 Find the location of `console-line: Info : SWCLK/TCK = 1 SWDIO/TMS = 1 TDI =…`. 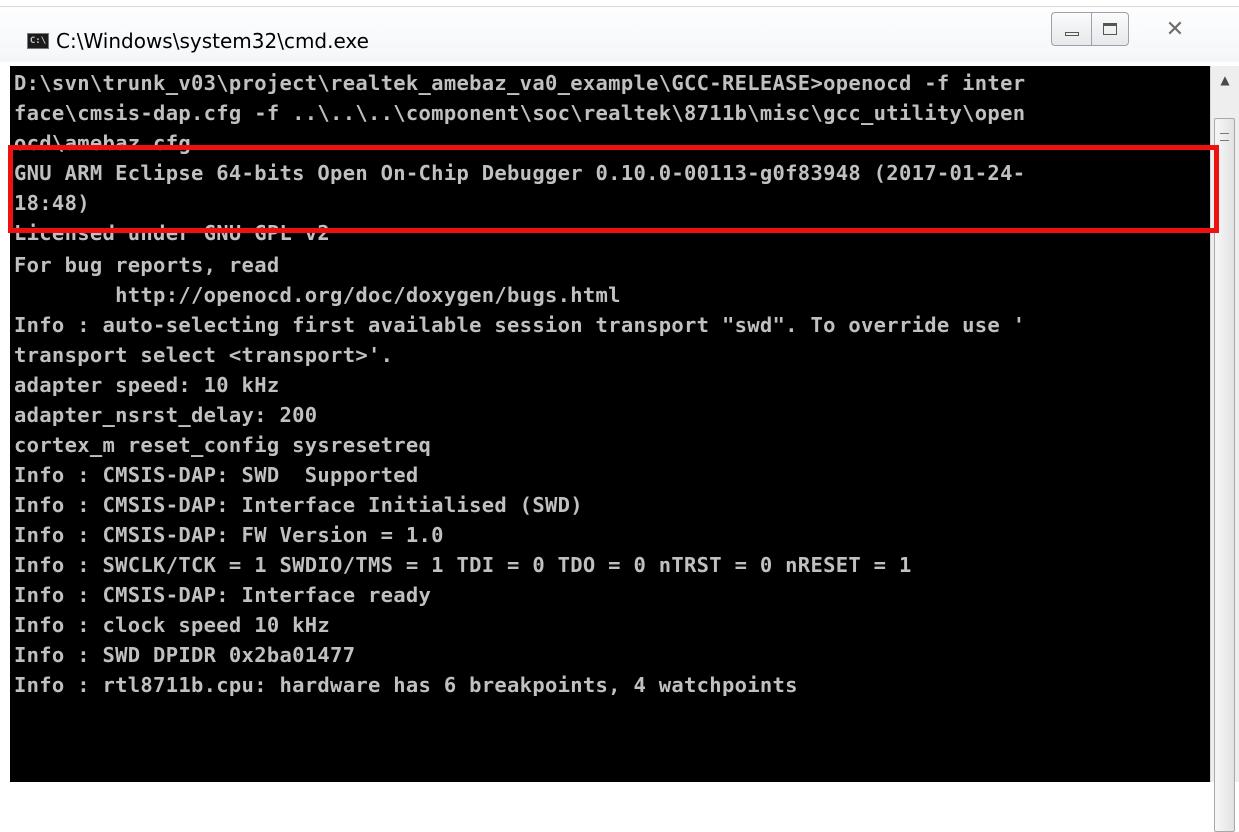

console-line: Info : SWCLK/TCK = 1 SWDIO/TMS = 1 TDI =… is located at coordinates (463, 565).